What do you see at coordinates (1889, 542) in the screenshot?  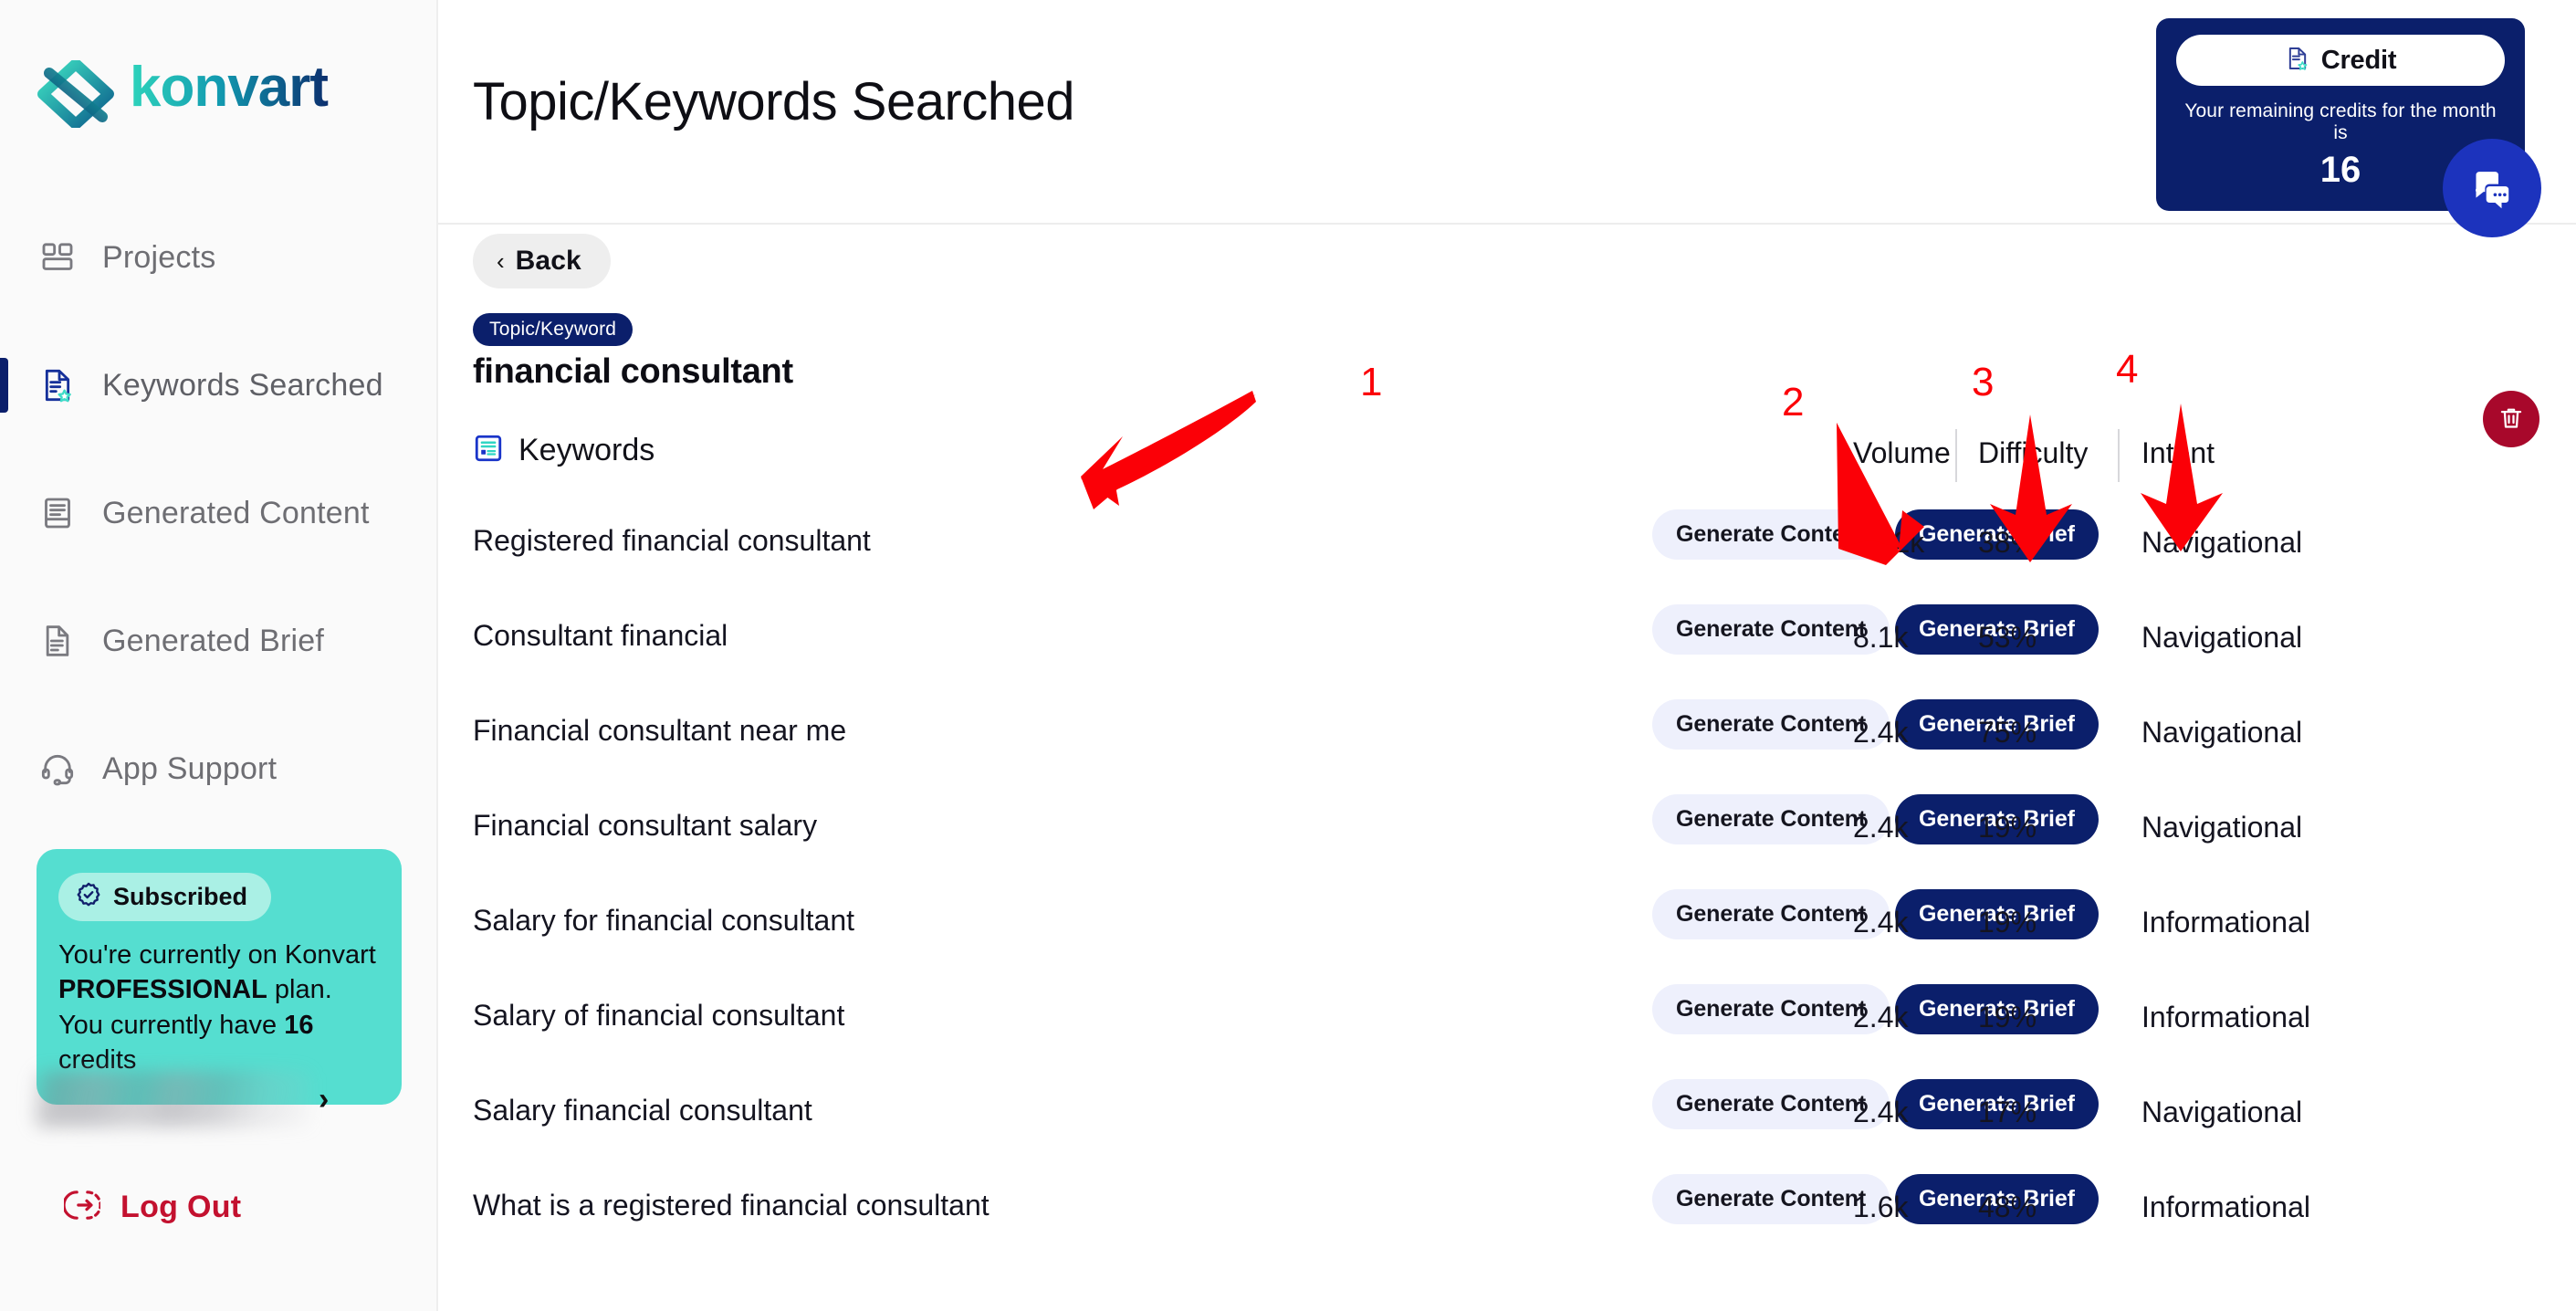 I see `cell-volume: 22.2k` at bounding box center [1889, 542].